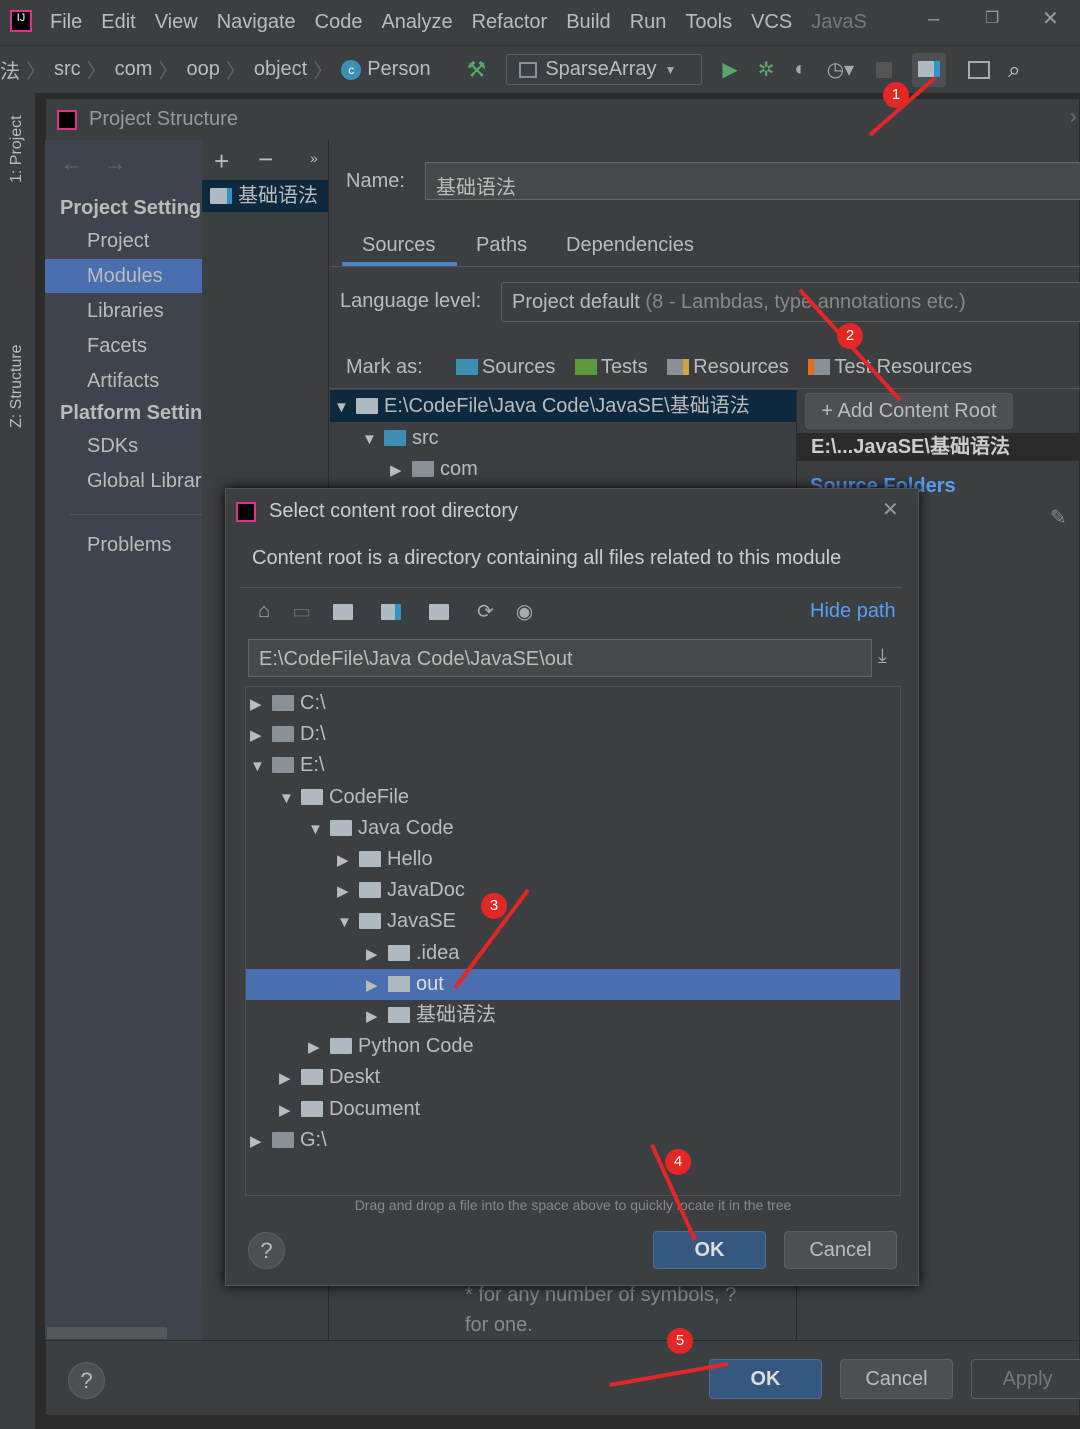 This screenshot has width=1080, height=1429. What do you see at coordinates (680, 1341) in the screenshot?
I see `annotation-badge-5: 5` at bounding box center [680, 1341].